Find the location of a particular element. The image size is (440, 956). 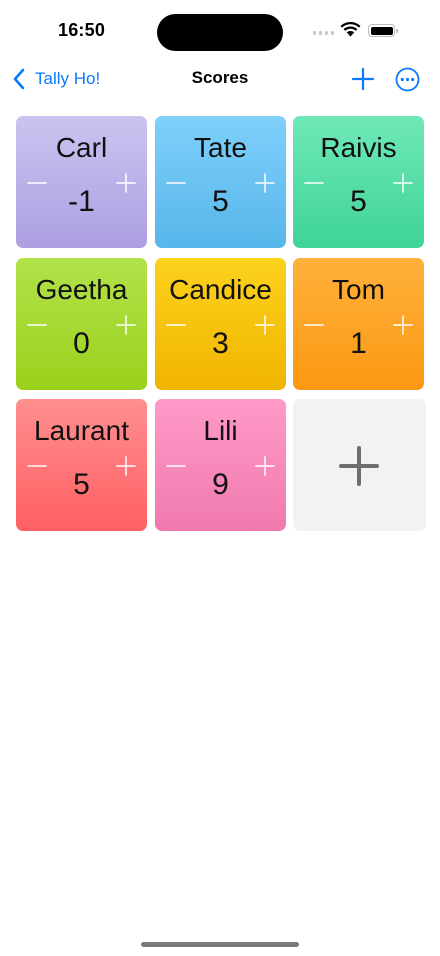

add-player-tile is located at coordinates (359, 465).